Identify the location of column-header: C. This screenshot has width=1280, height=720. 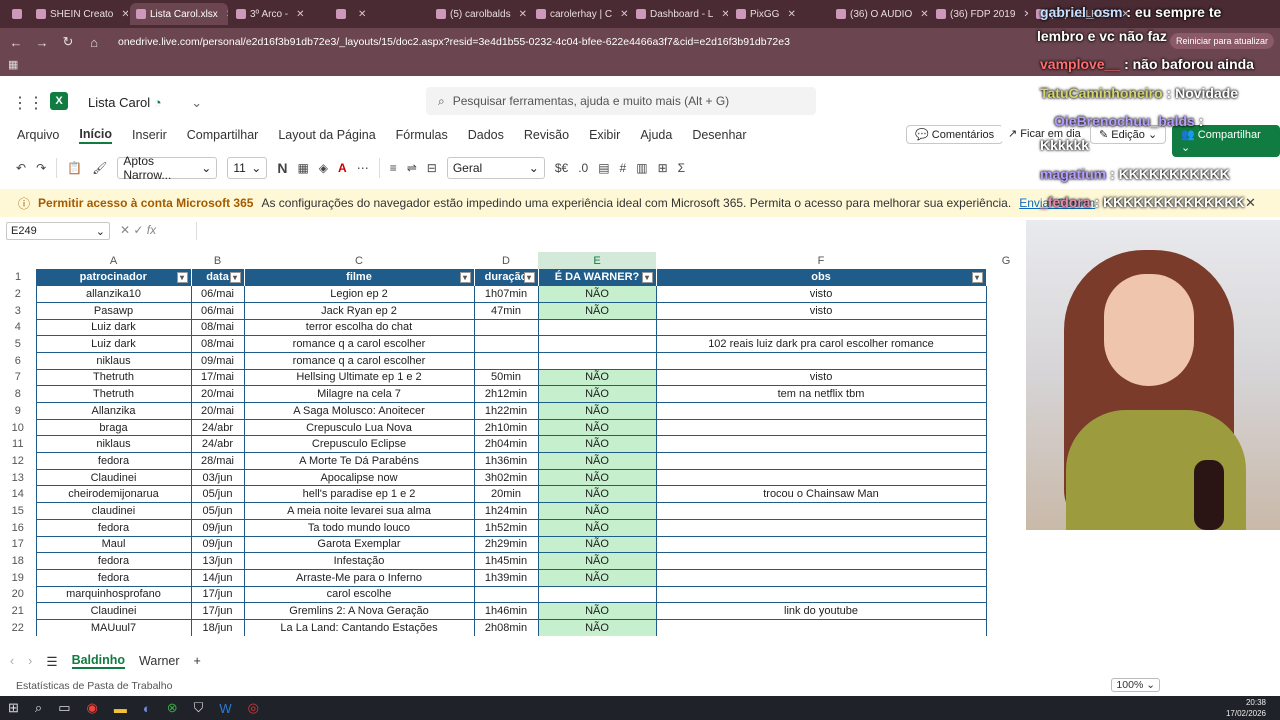
(359, 260).